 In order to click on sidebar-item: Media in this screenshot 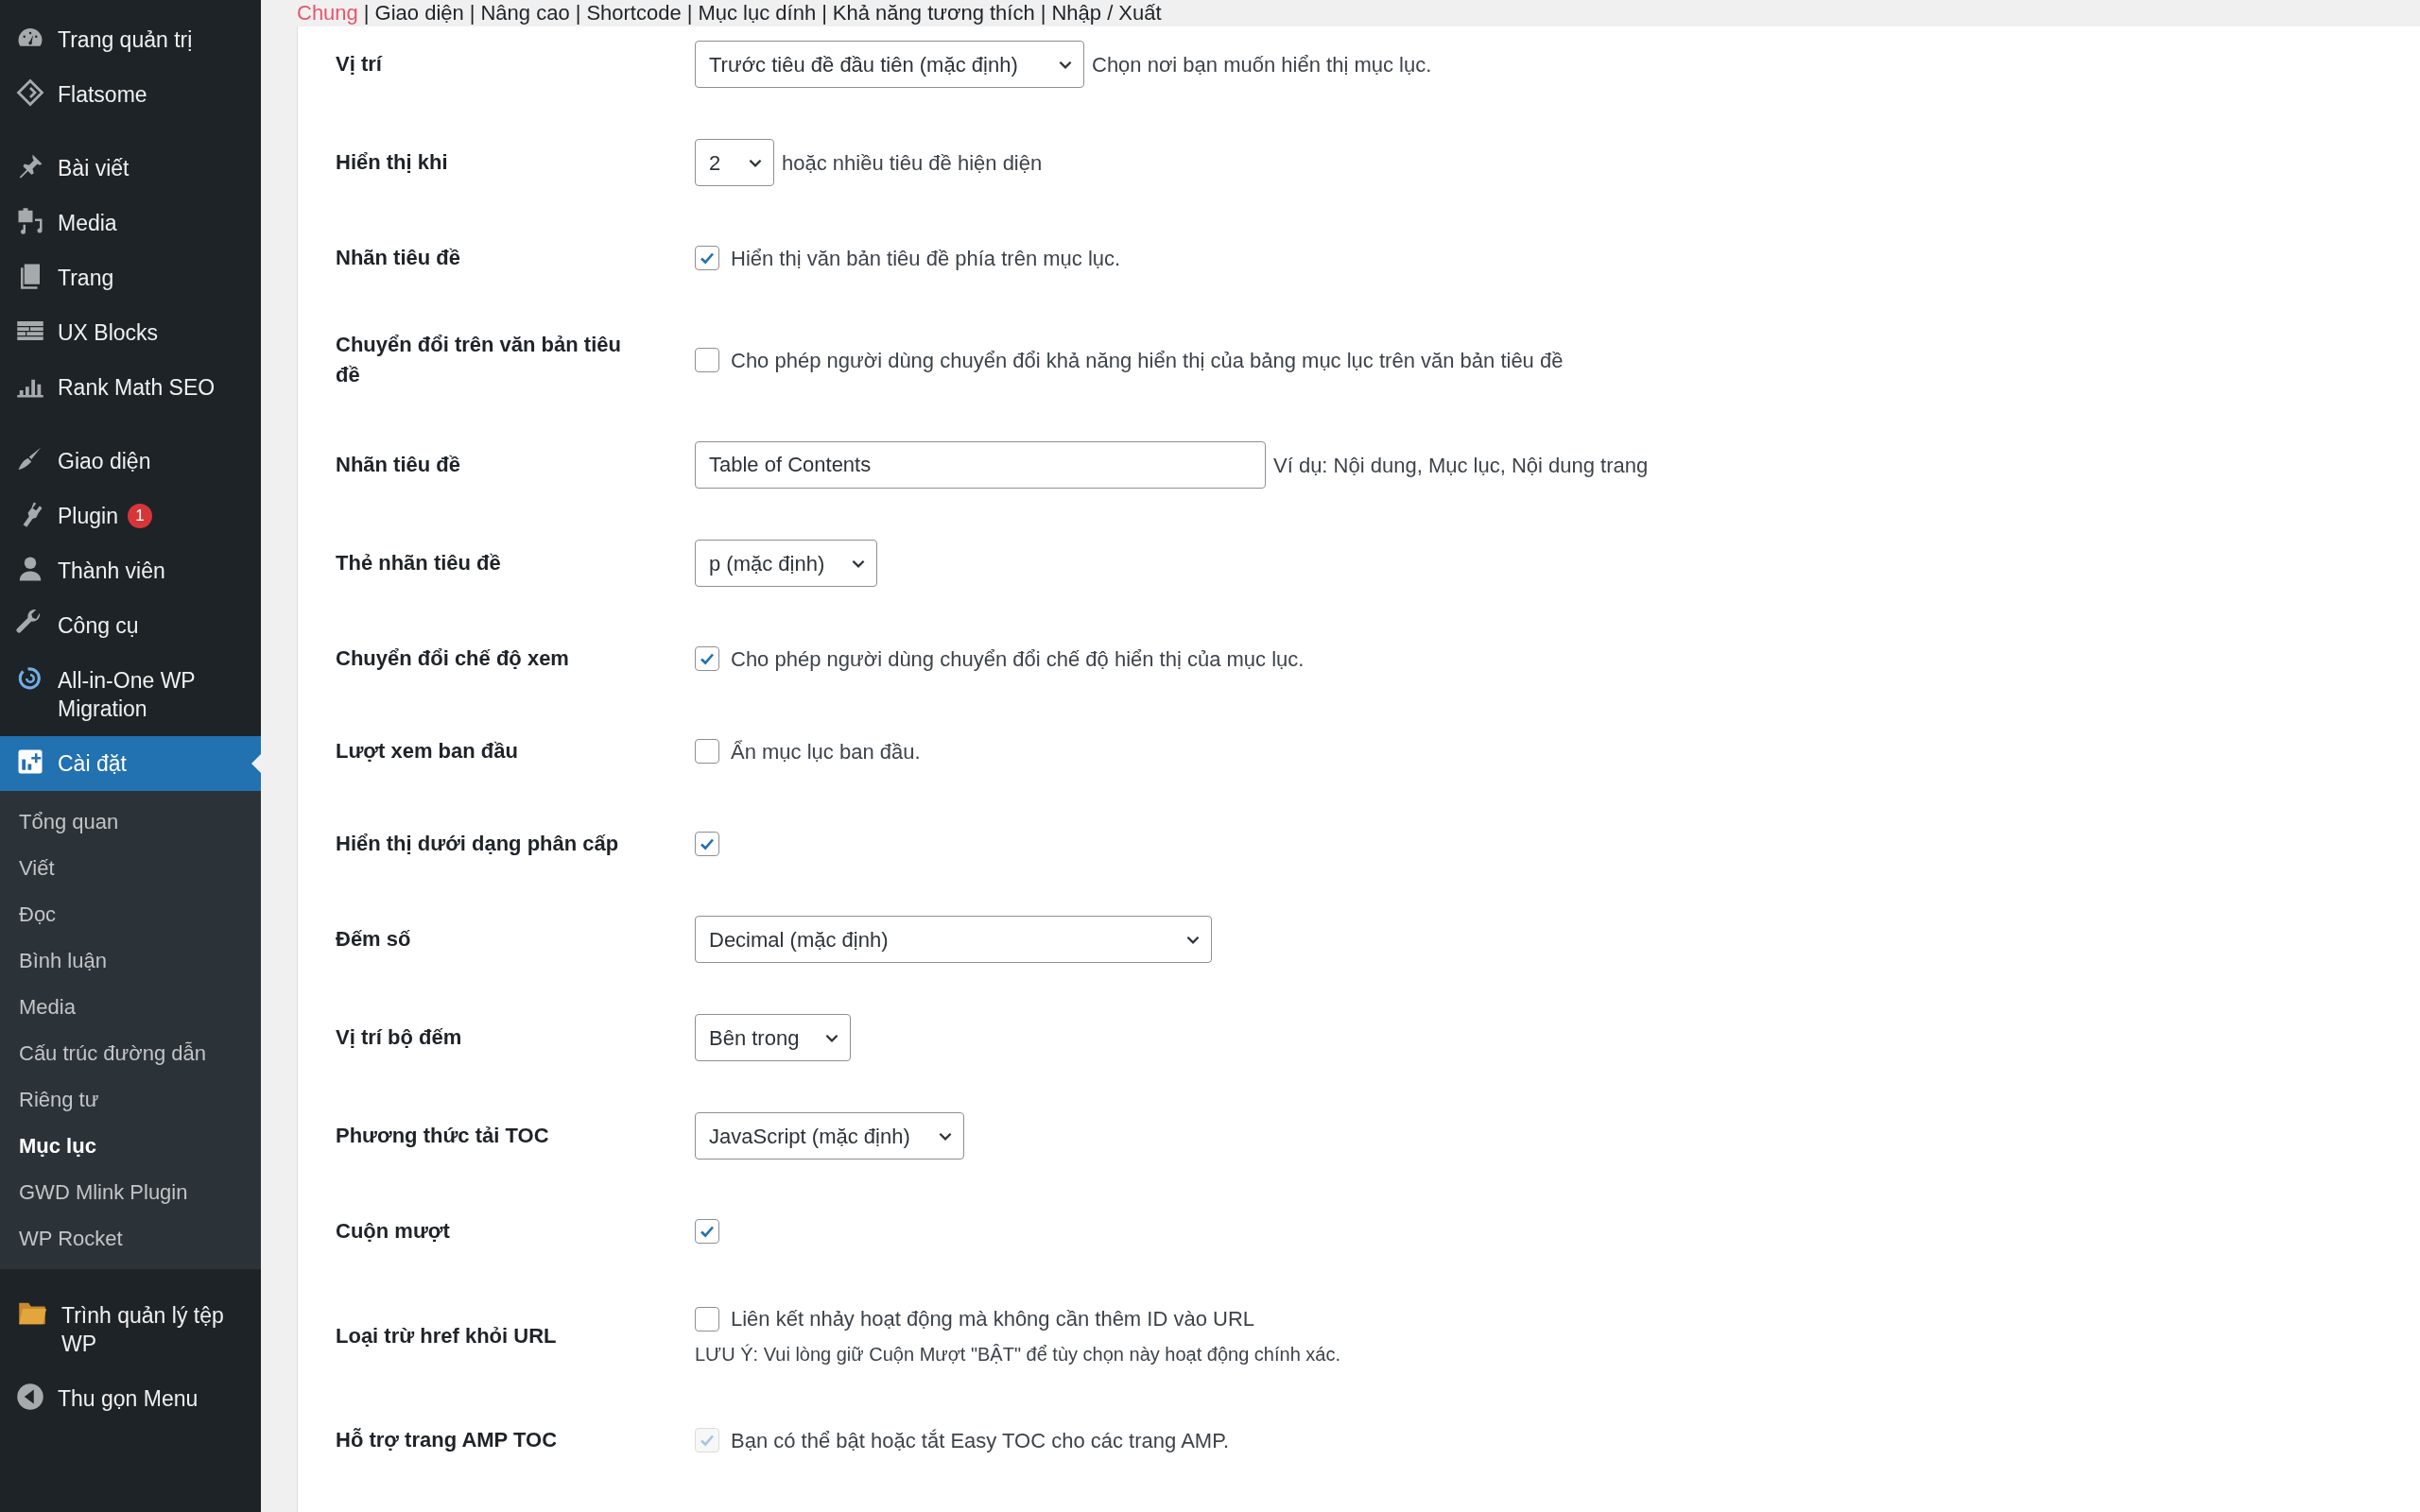, I will do `click(130, 223)`.